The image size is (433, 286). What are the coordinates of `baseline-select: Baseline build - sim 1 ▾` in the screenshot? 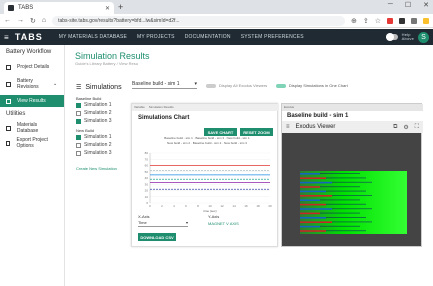 It's located at (164, 85).